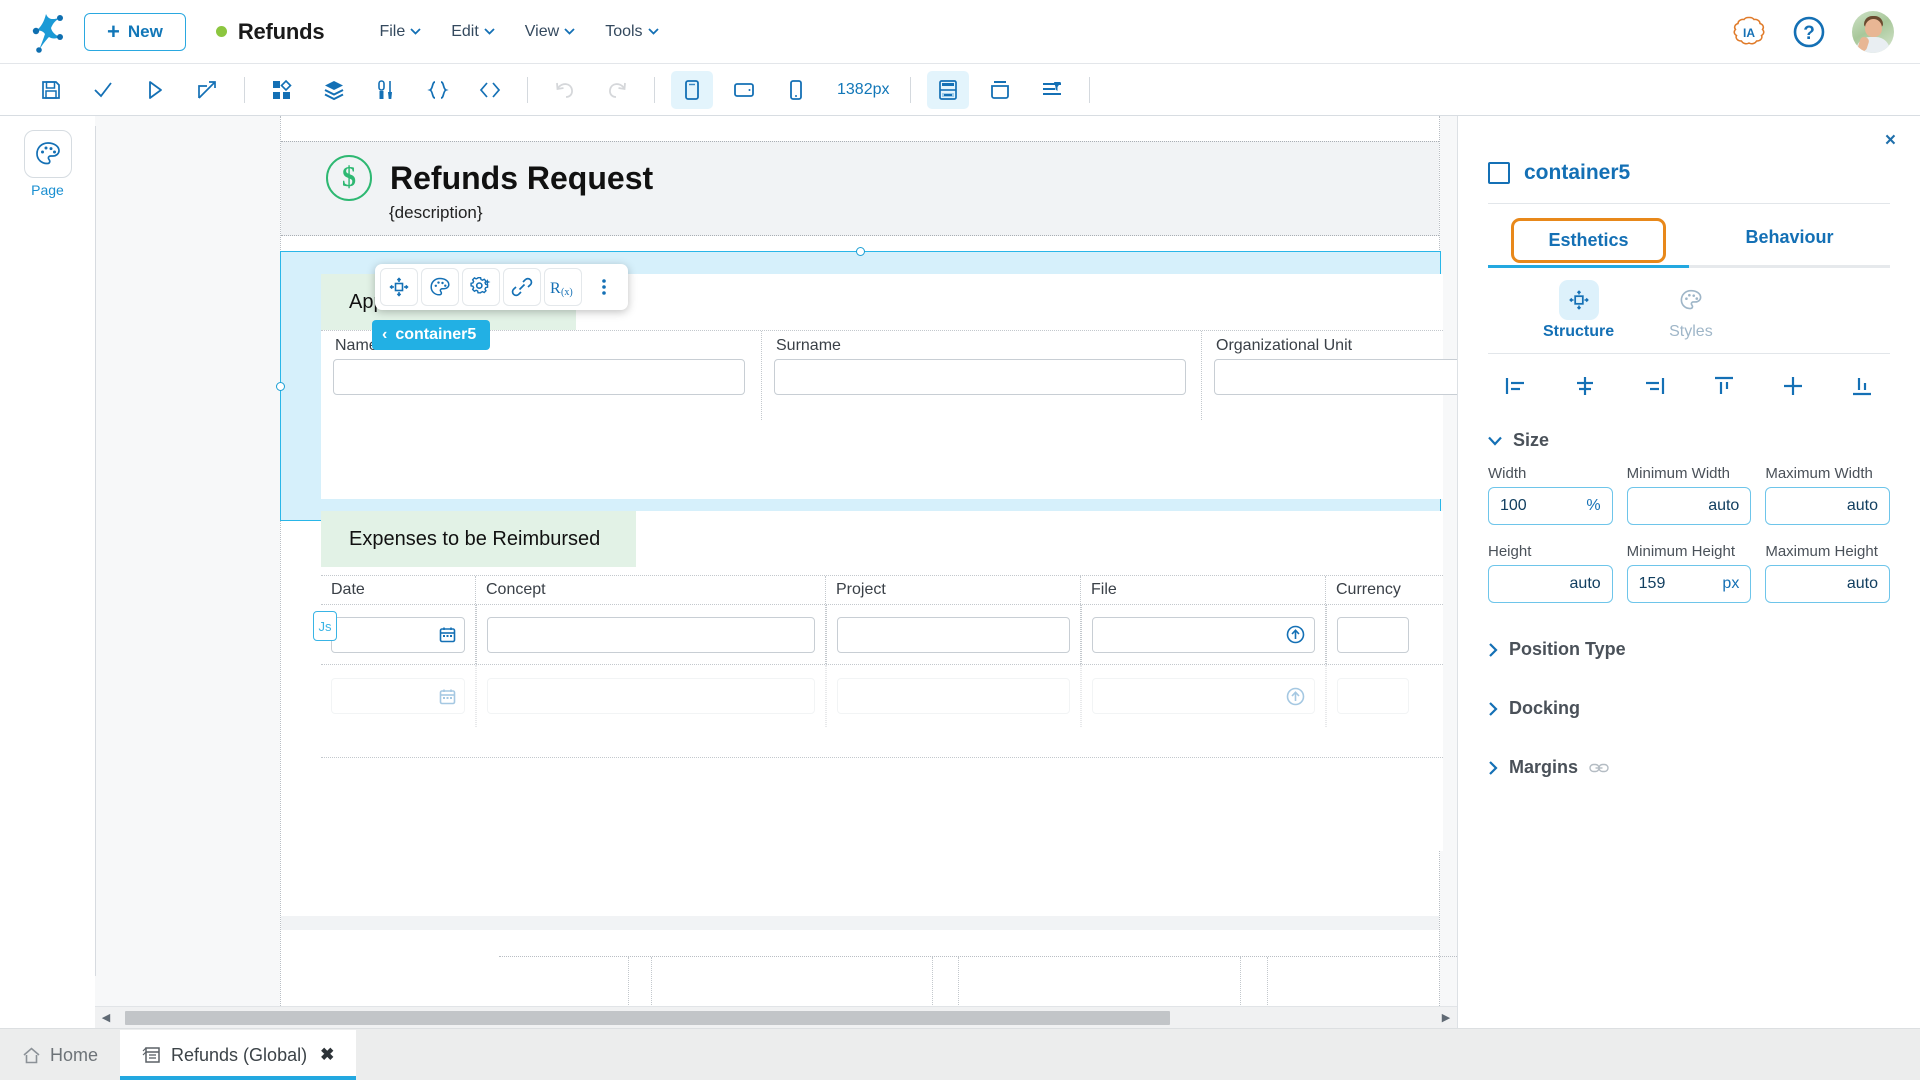 This screenshot has height=1080, width=1920. What do you see at coordinates (207, 90) in the screenshot?
I see `share-icon` at bounding box center [207, 90].